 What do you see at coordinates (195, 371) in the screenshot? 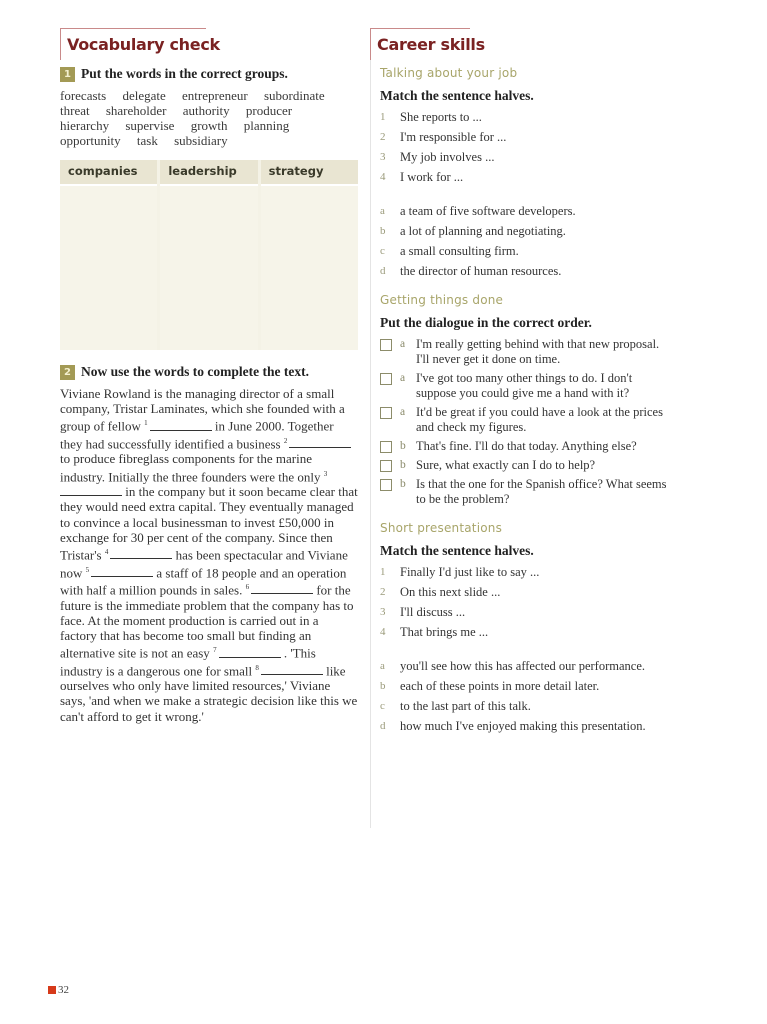
I see `exercise-instruction: Now use the words to complete the text.` at bounding box center [195, 371].